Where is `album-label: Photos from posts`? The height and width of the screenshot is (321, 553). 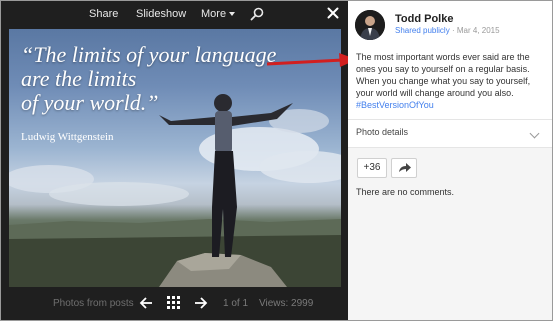 album-label: Photos from posts is located at coordinates (93, 303).